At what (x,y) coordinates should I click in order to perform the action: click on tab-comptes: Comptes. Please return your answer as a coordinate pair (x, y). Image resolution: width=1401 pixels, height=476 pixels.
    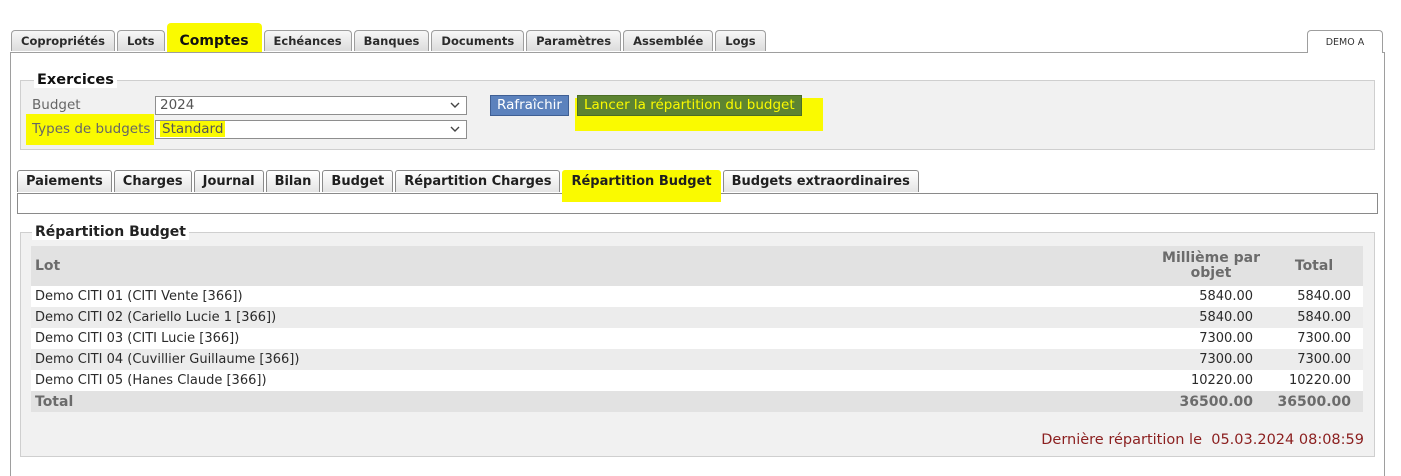
    Looking at the image, I should click on (214, 37).